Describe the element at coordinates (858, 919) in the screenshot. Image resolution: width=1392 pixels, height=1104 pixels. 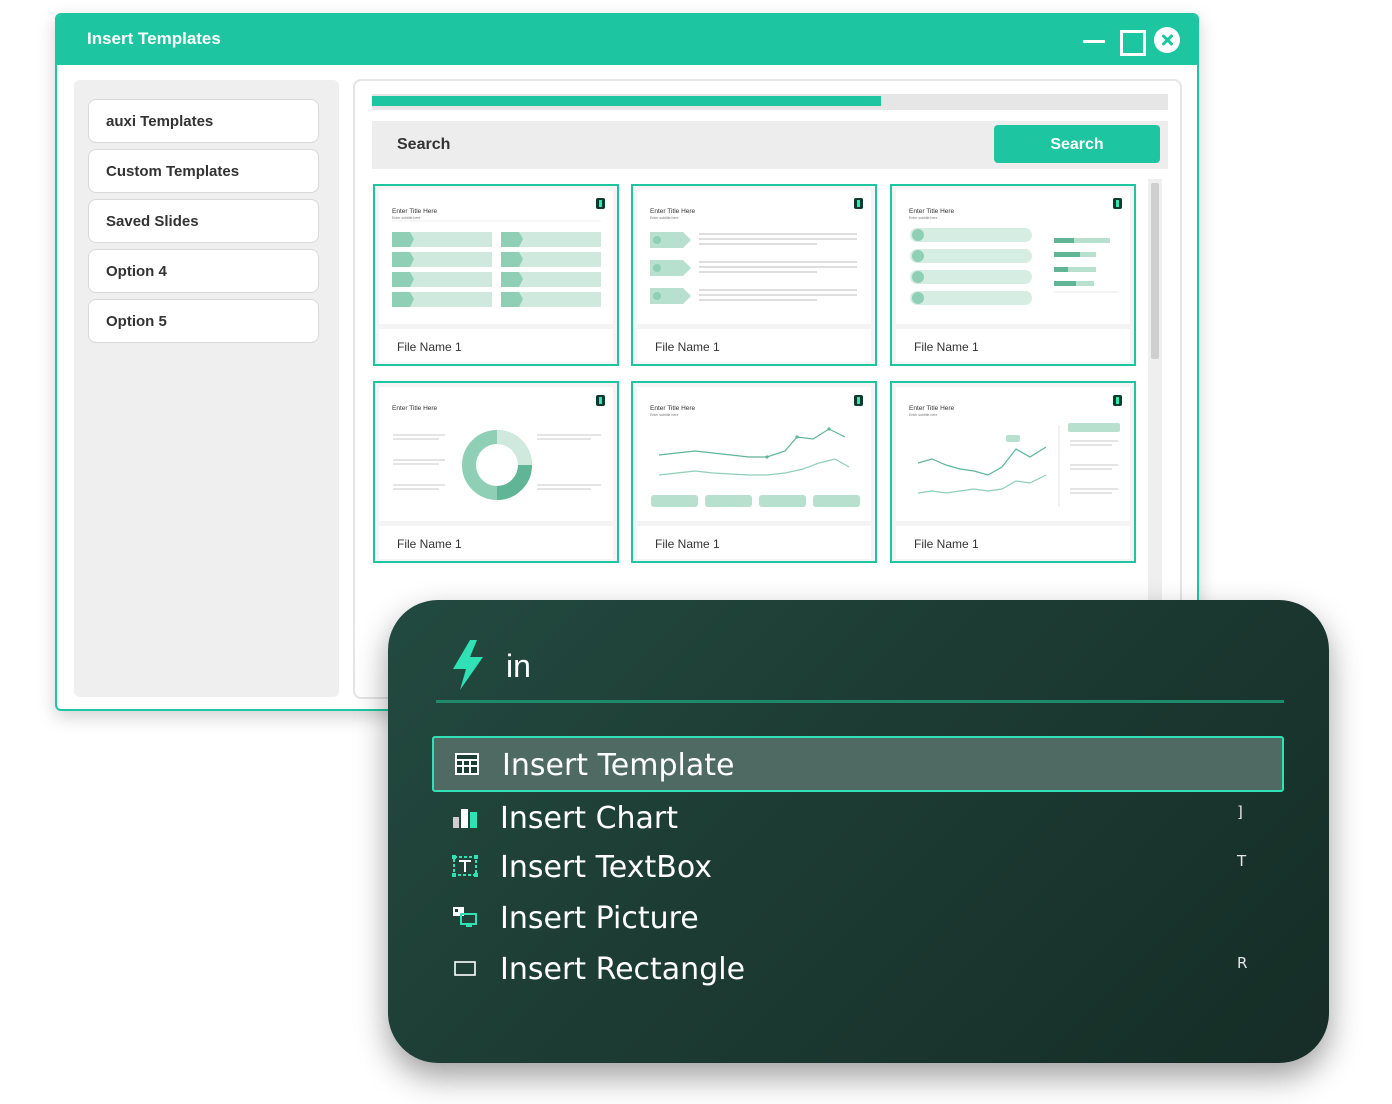
I see `command-item-insert-picture: Insert Picture` at that location.